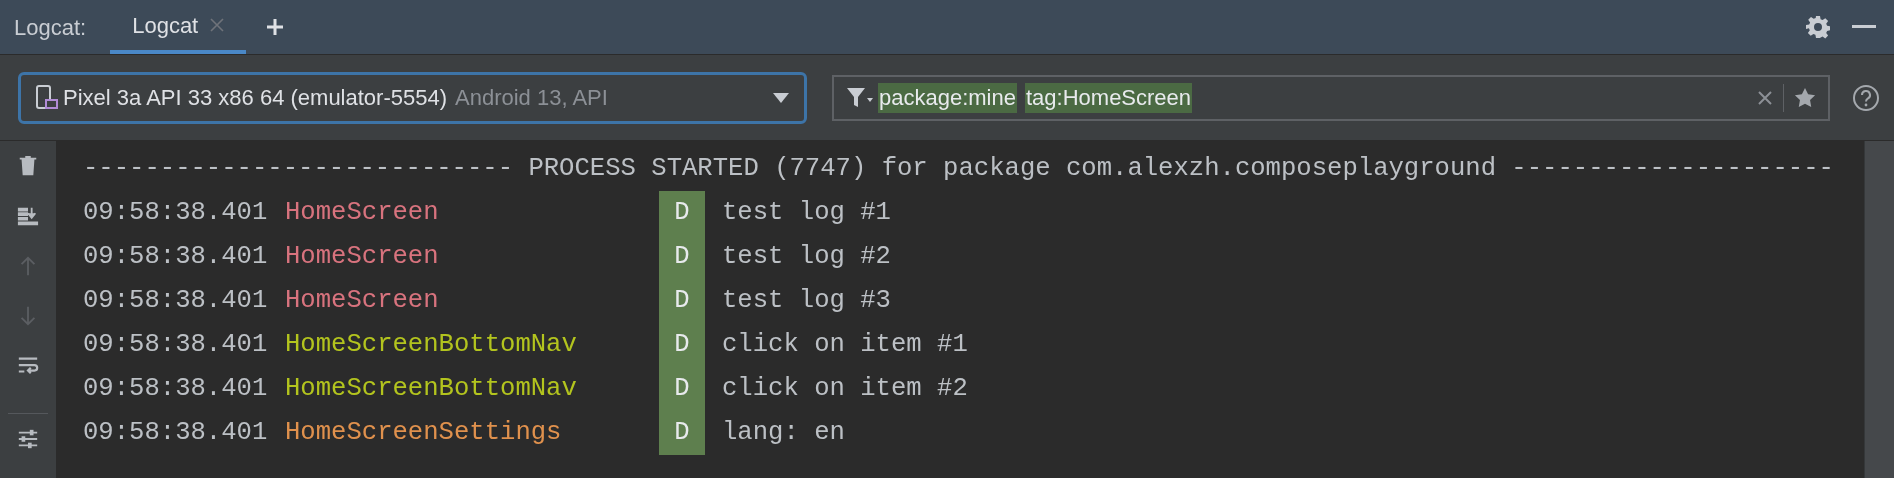 This screenshot has height=478, width=1894. What do you see at coordinates (806, 301) in the screenshot?
I see `log-message: test log #3` at bounding box center [806, 301].